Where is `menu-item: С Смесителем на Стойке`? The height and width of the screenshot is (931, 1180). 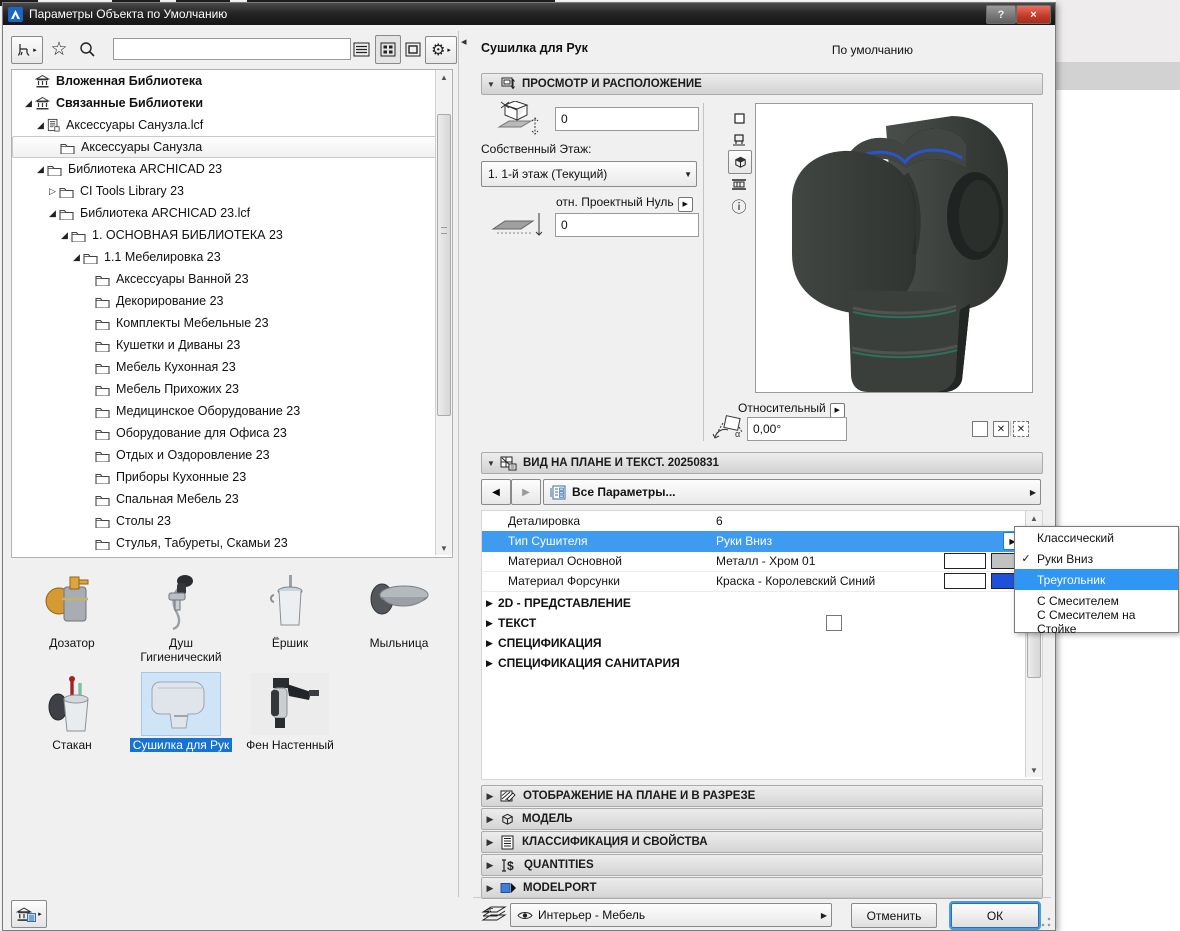 menu-item: С Смесителем на Стойке is located at coordinates (1096, 622).